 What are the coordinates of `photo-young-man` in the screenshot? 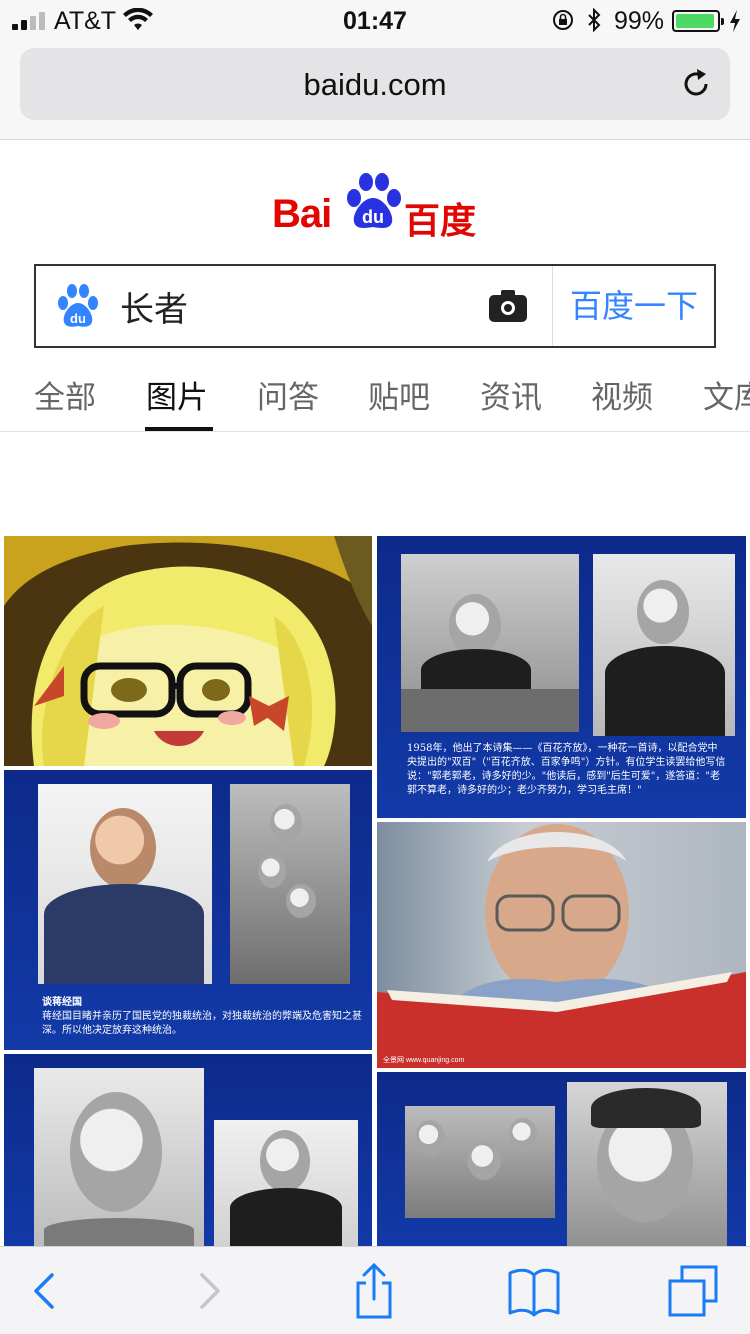 It's located at (647, 1164).